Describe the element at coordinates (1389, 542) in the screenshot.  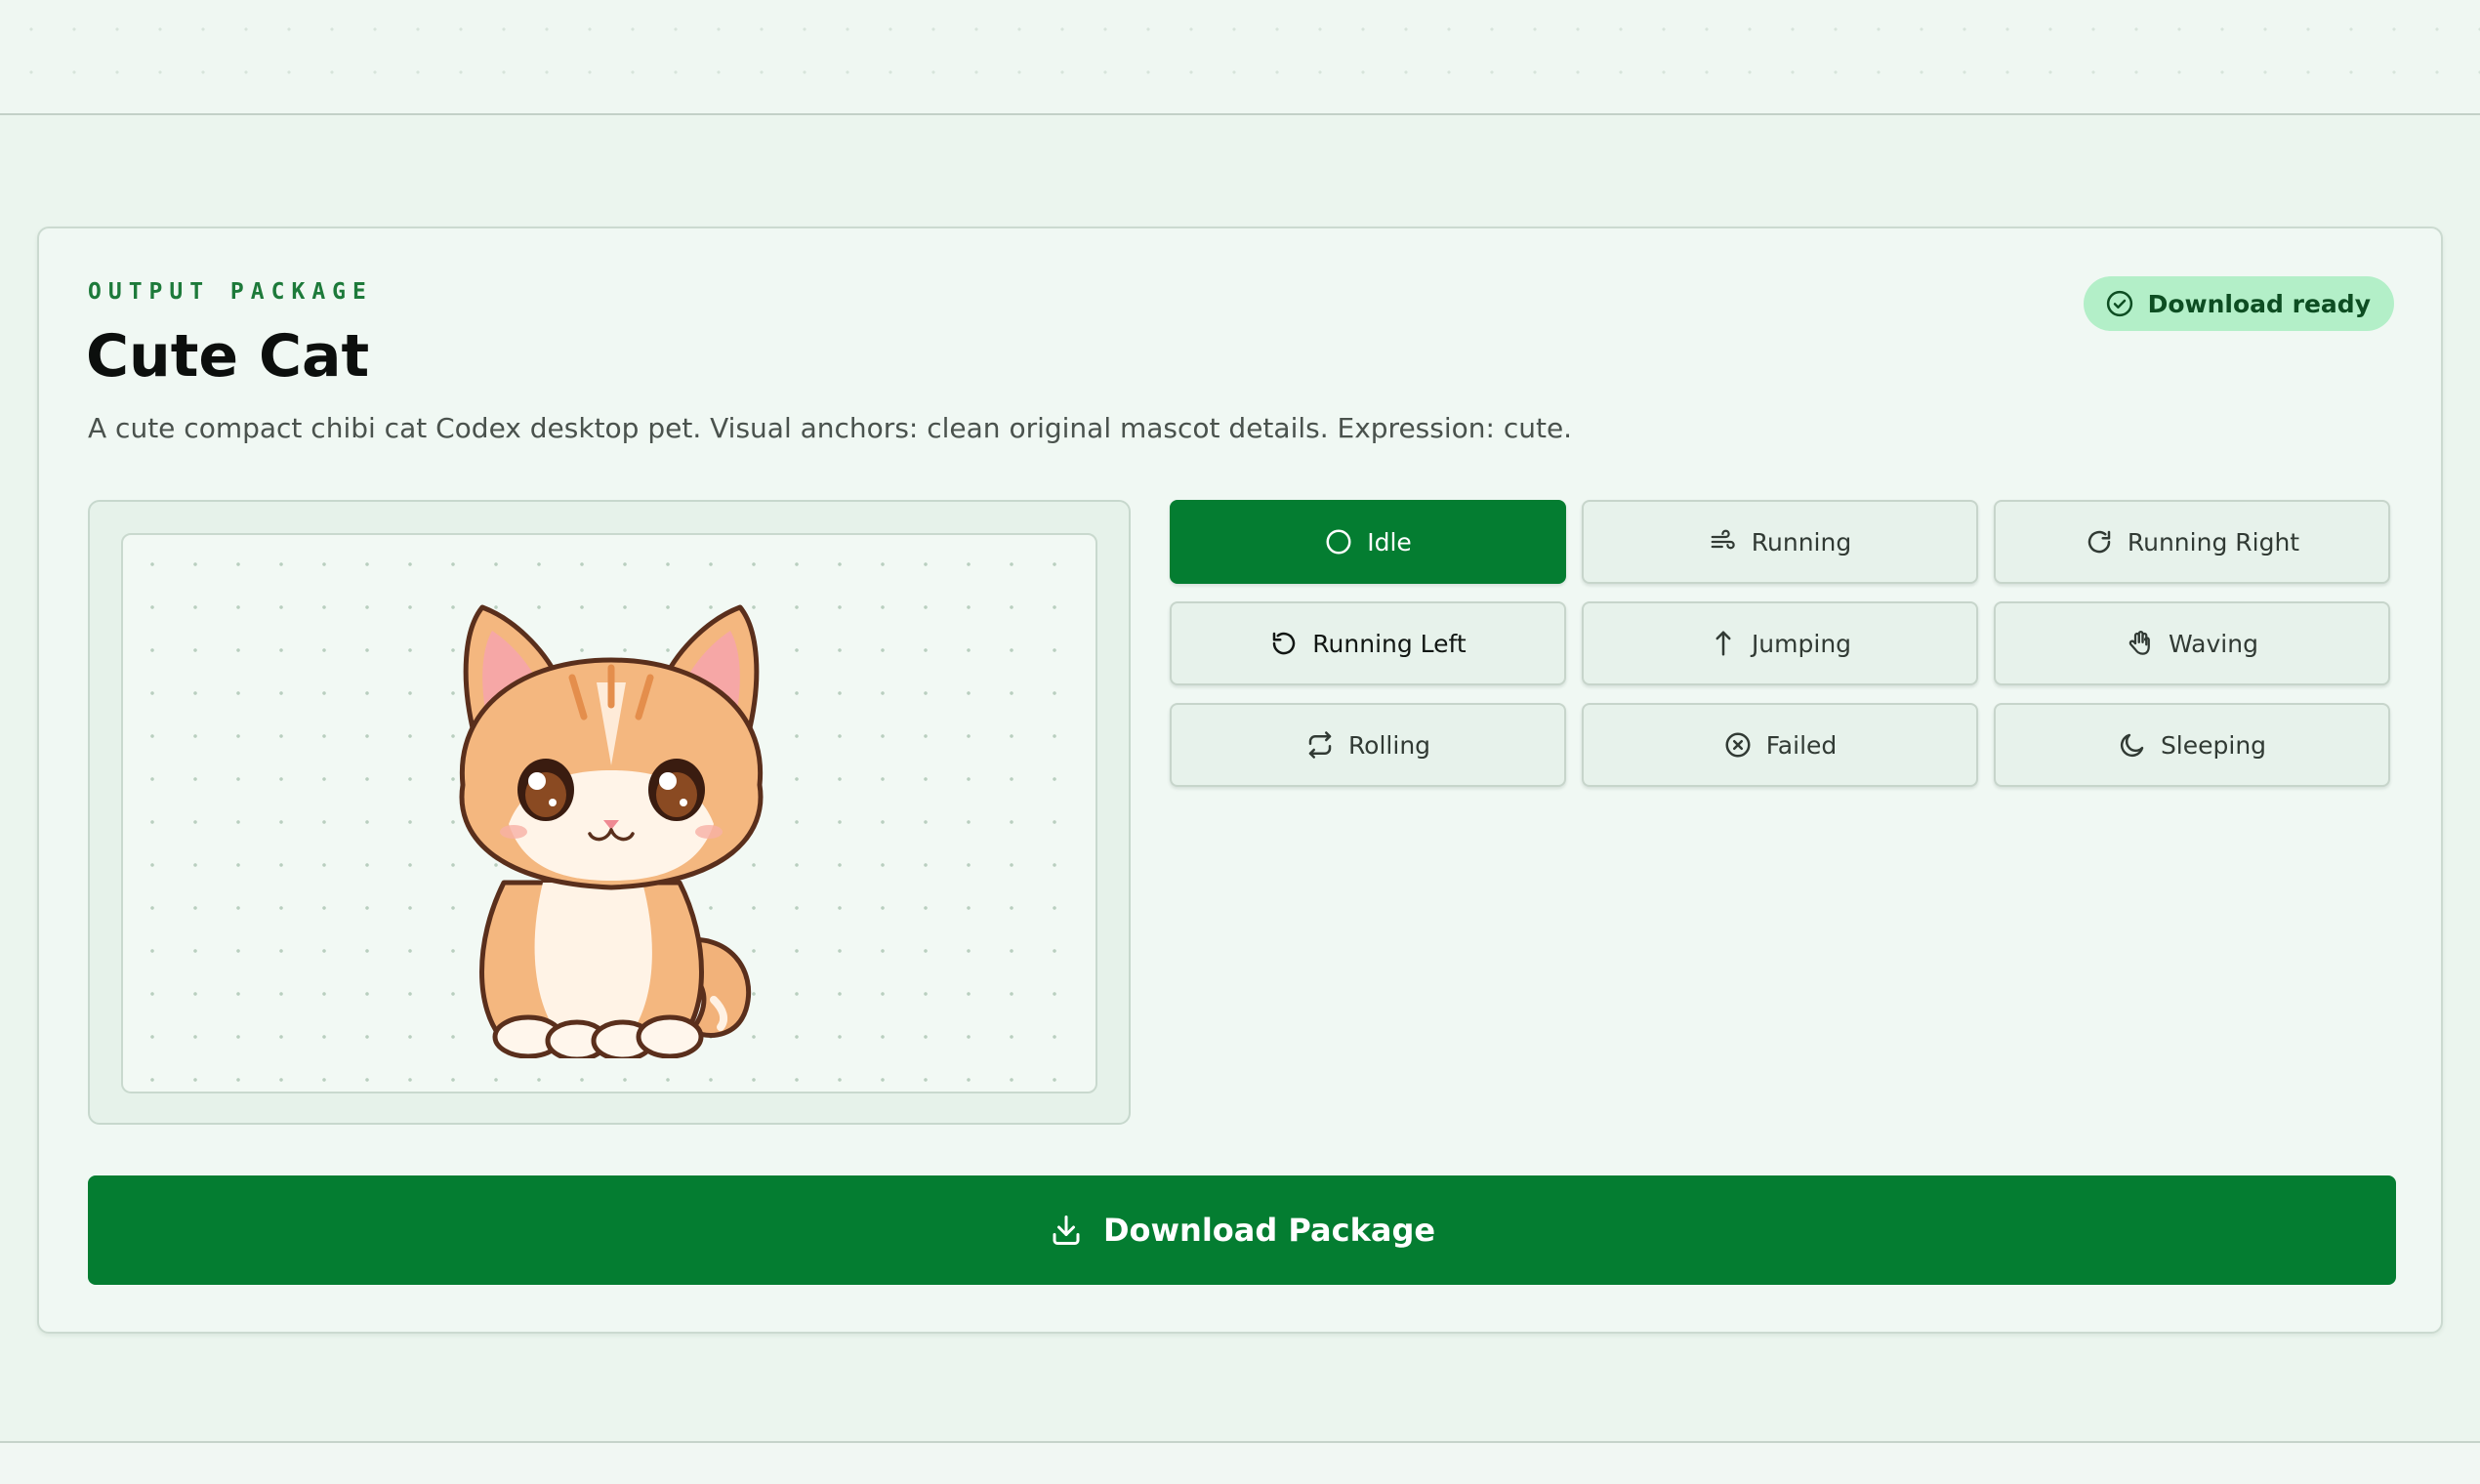
I see `state-label: Idle` at that location.